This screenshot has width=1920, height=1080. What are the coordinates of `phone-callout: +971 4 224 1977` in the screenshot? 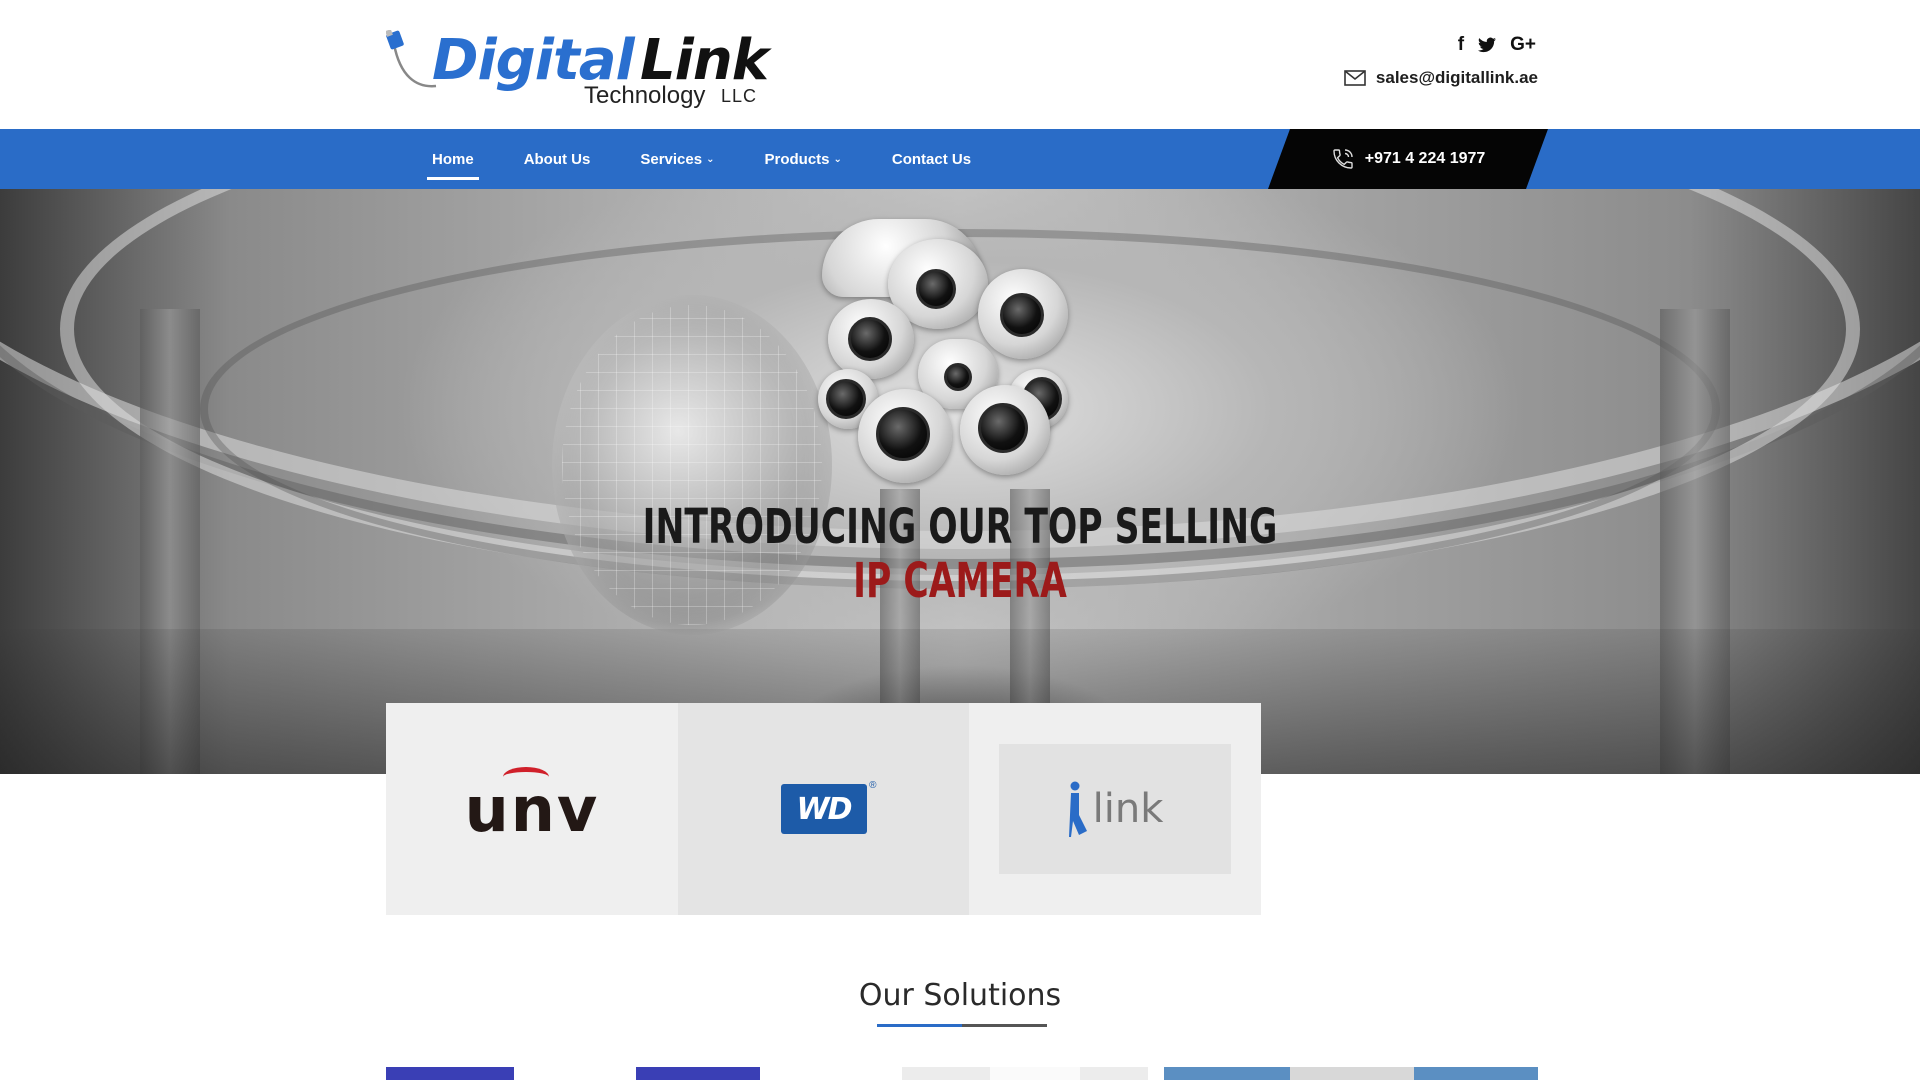 It's located at (1408, 159).